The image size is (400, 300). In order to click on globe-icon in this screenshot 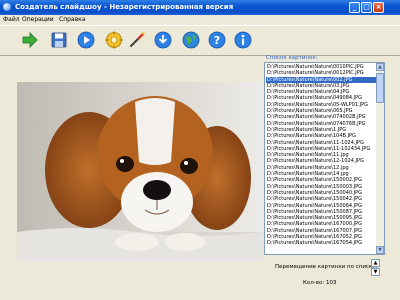, I will do `click(191, 40)`.